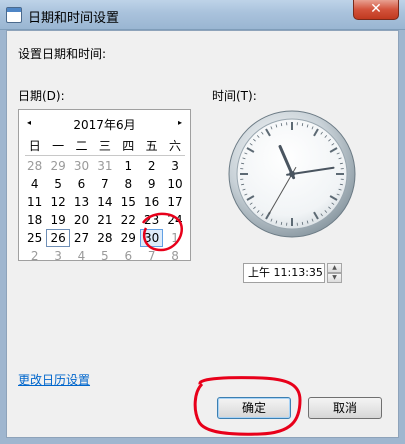 This screenshot has width=405, height=444. I want to click on calendar-month-title: 2017年6月, so click(104, 124).